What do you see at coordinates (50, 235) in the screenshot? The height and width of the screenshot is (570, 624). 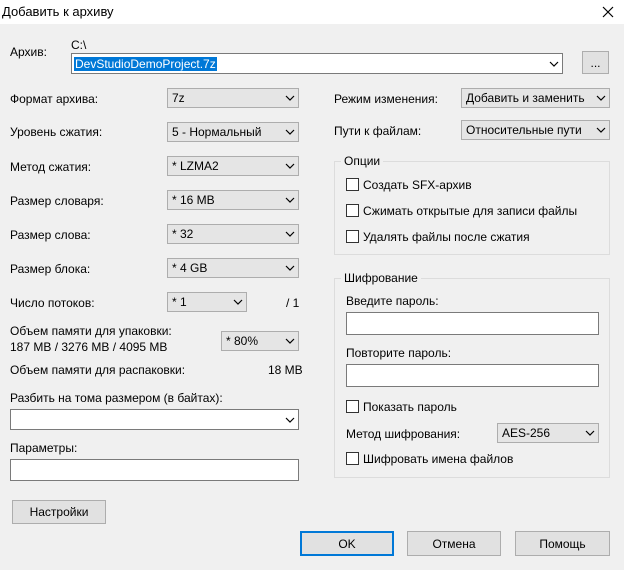 I see `word-label: Размер слова:` at bounding box center [50, 235].